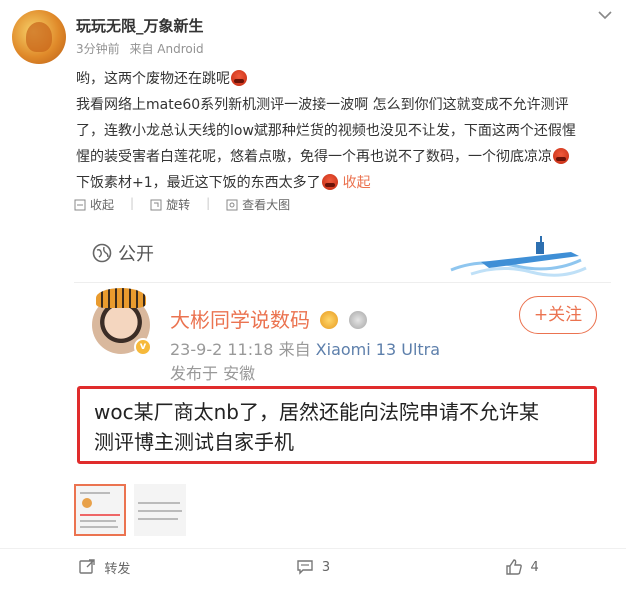  I want to click on collapse-icon, so click(80, 204).